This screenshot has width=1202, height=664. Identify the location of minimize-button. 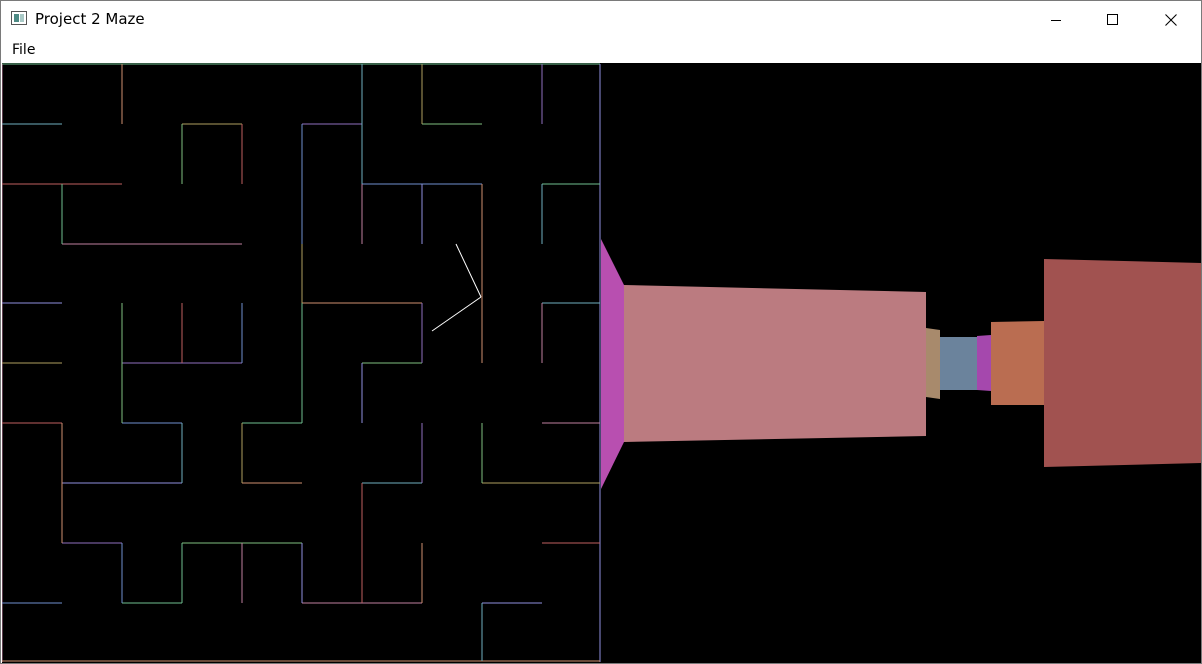
(1056, 19).